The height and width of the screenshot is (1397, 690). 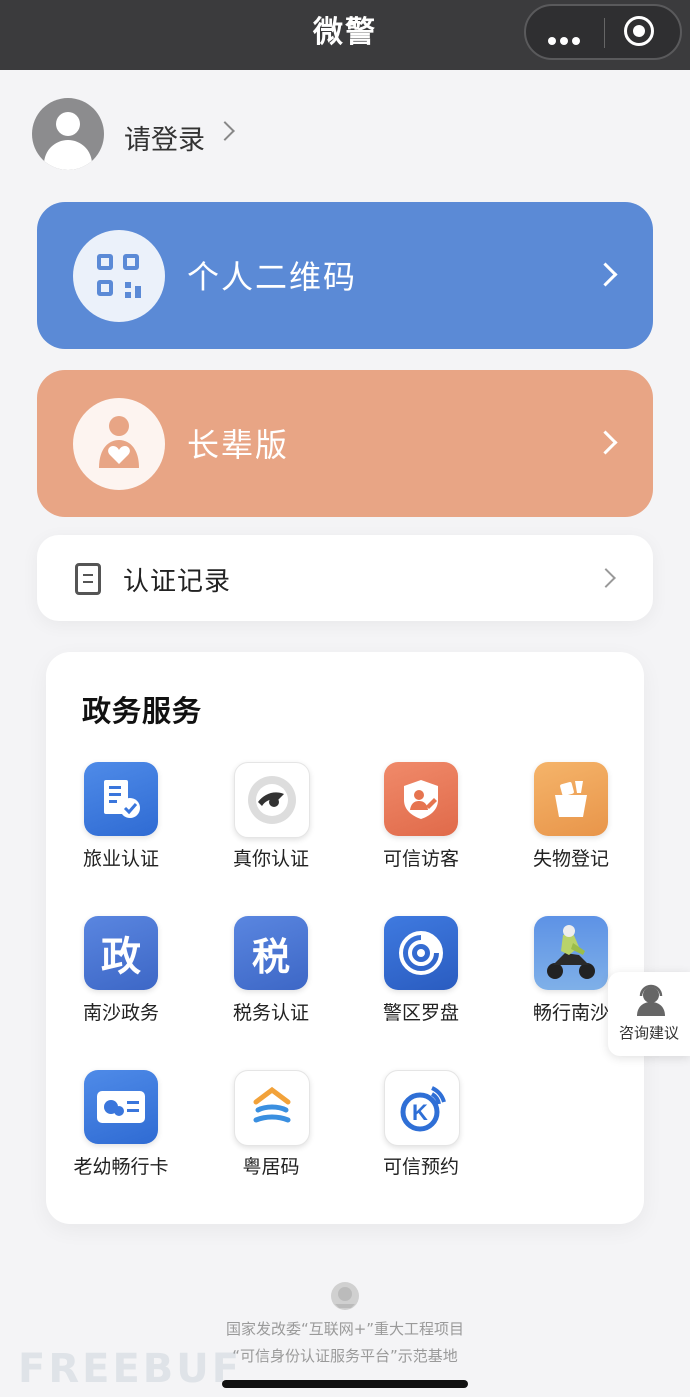 I want to click on service-trusted-visitor: 可信访客, so click(x=421, y=825).